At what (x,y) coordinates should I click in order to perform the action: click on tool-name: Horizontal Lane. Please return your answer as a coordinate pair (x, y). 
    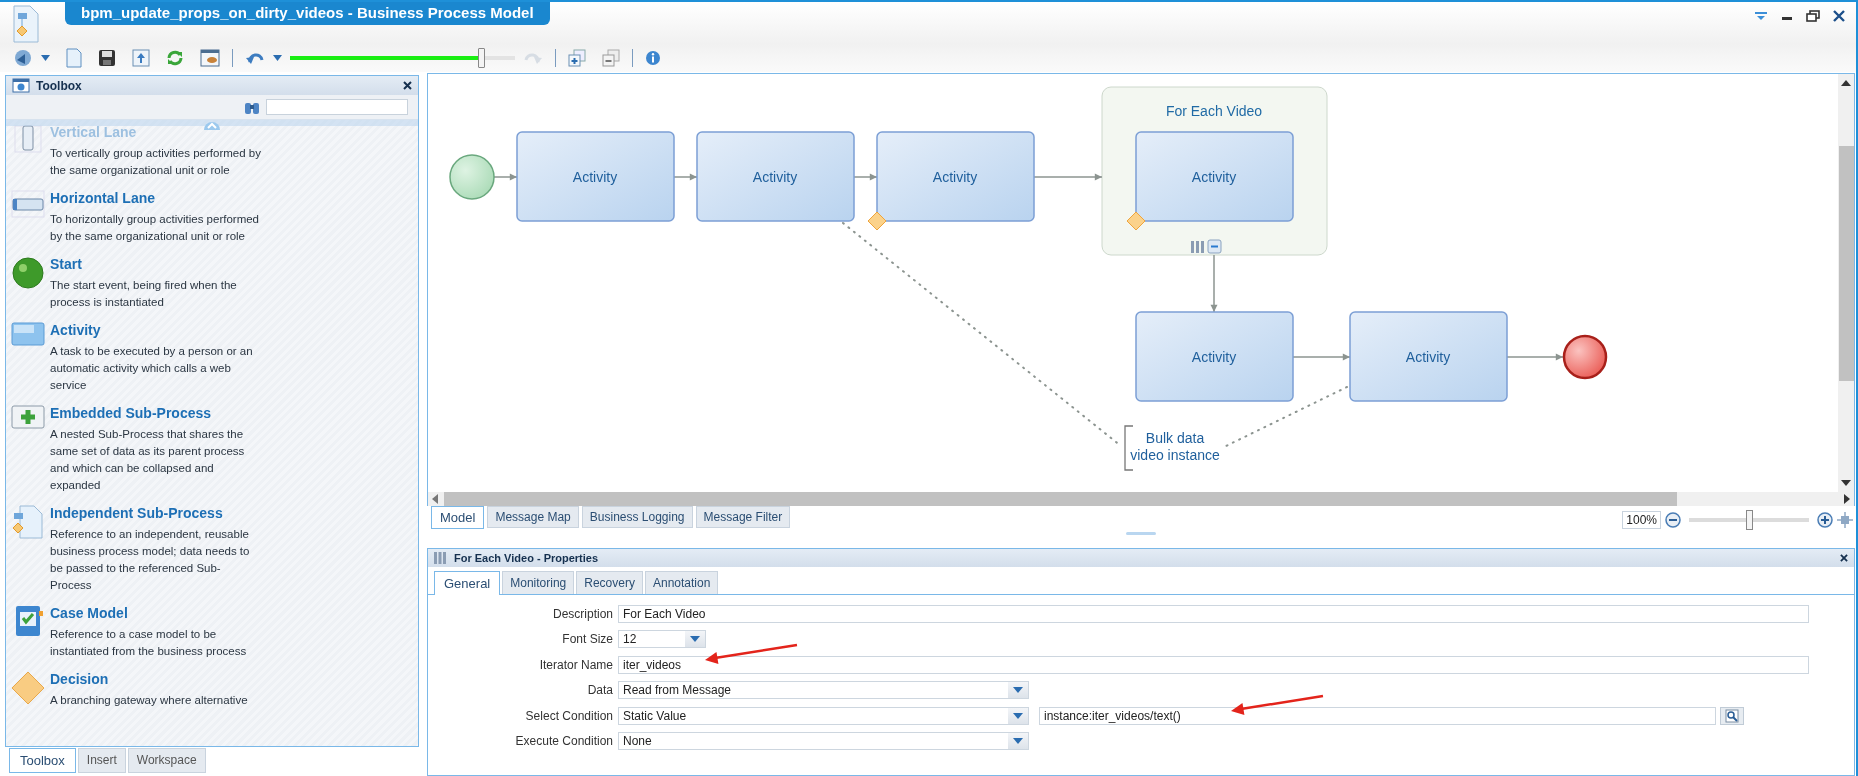
    Looking at the image, I should click on (156, 198).